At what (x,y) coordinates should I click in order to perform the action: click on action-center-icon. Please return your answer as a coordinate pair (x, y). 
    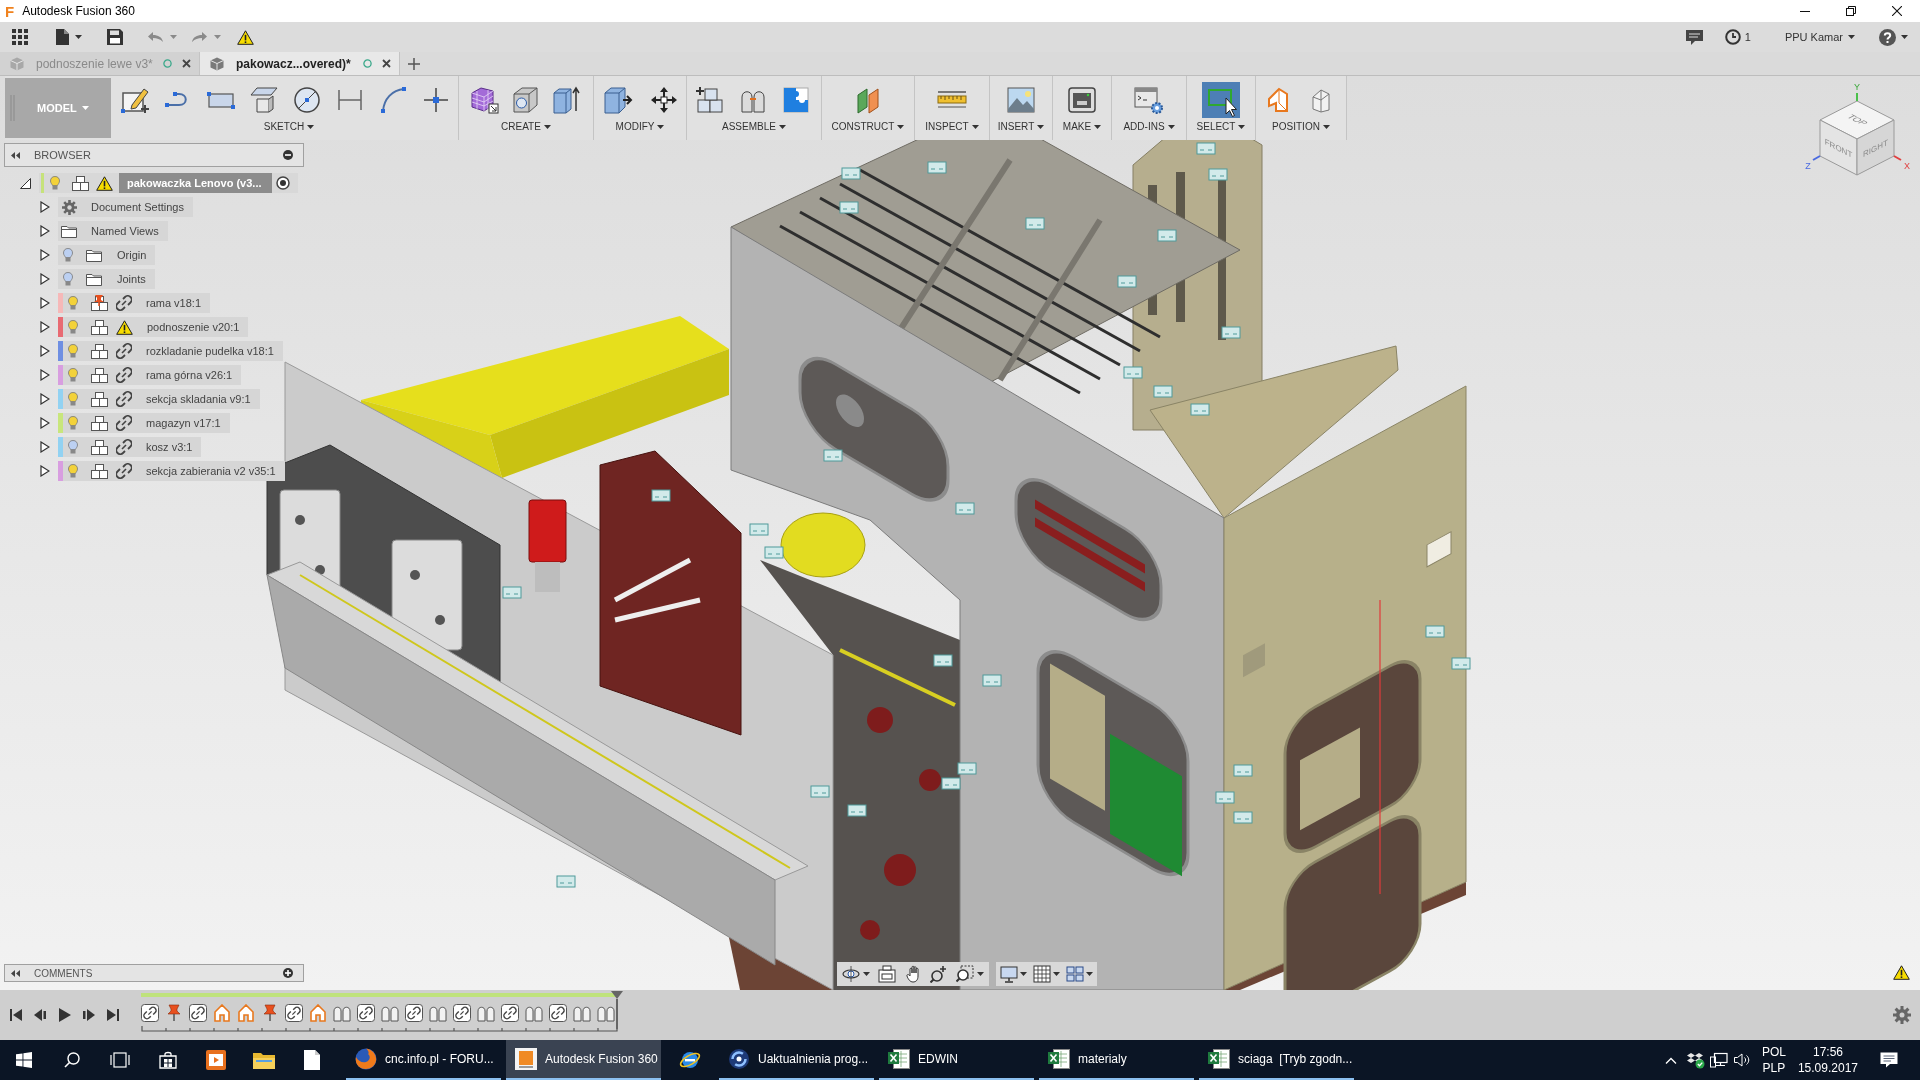
    Looking at the image, I should click on (1889, 1060).